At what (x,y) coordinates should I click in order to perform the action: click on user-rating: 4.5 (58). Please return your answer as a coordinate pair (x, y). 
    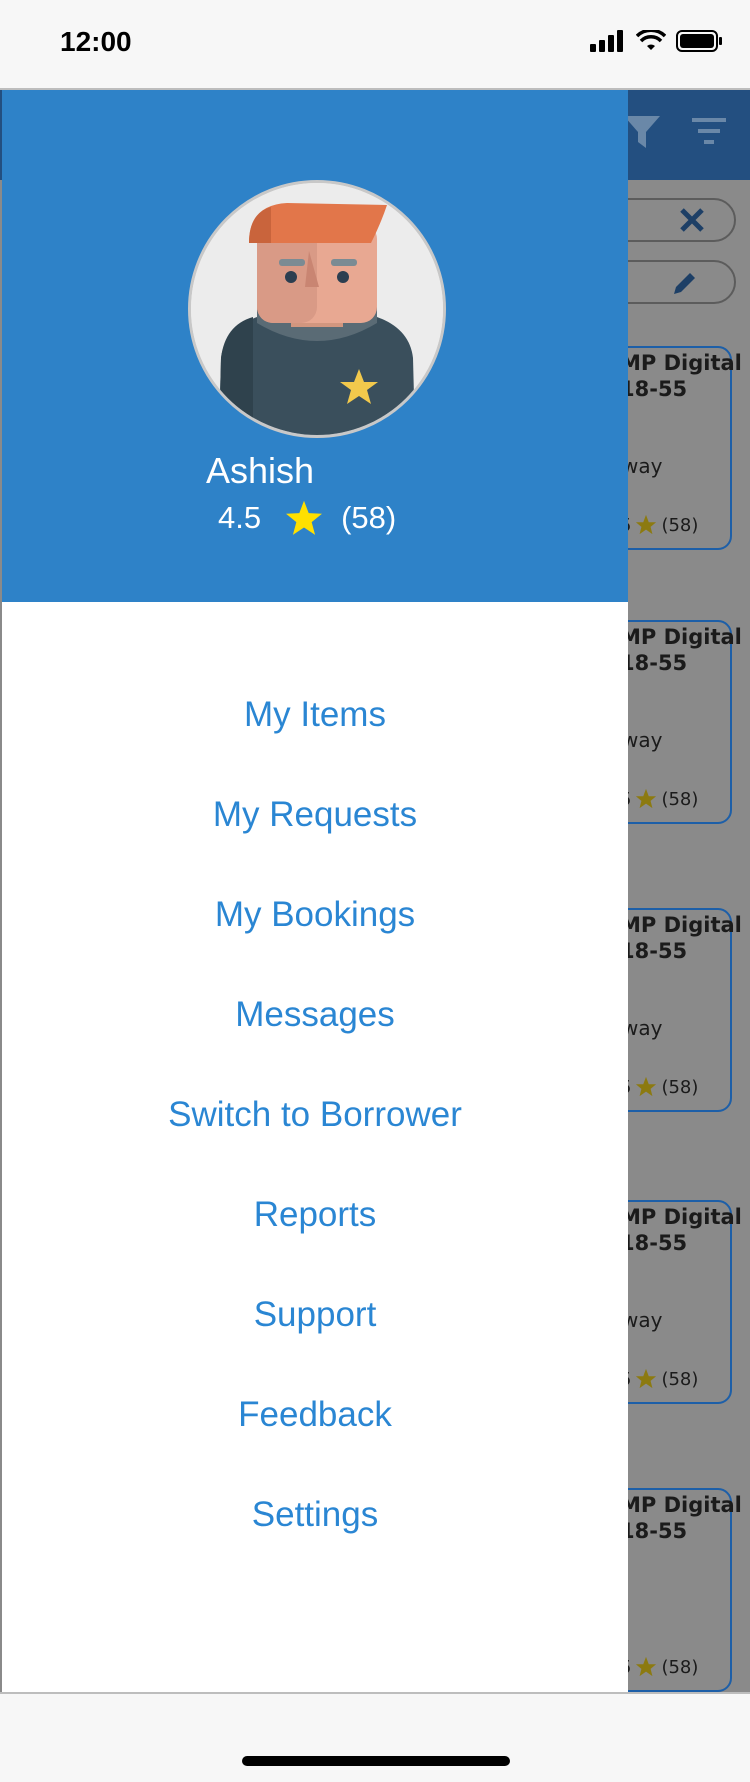
    Looking at the image, I should click on (307, 518).